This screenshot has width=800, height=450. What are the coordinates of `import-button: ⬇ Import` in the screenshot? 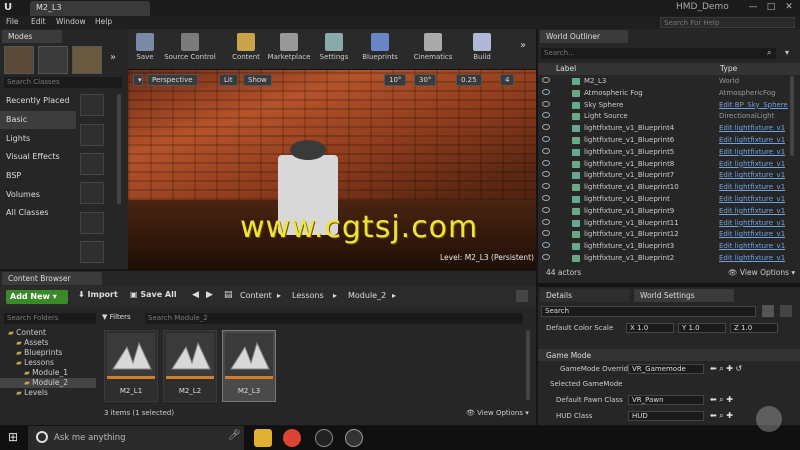 It's located at (98, 297).